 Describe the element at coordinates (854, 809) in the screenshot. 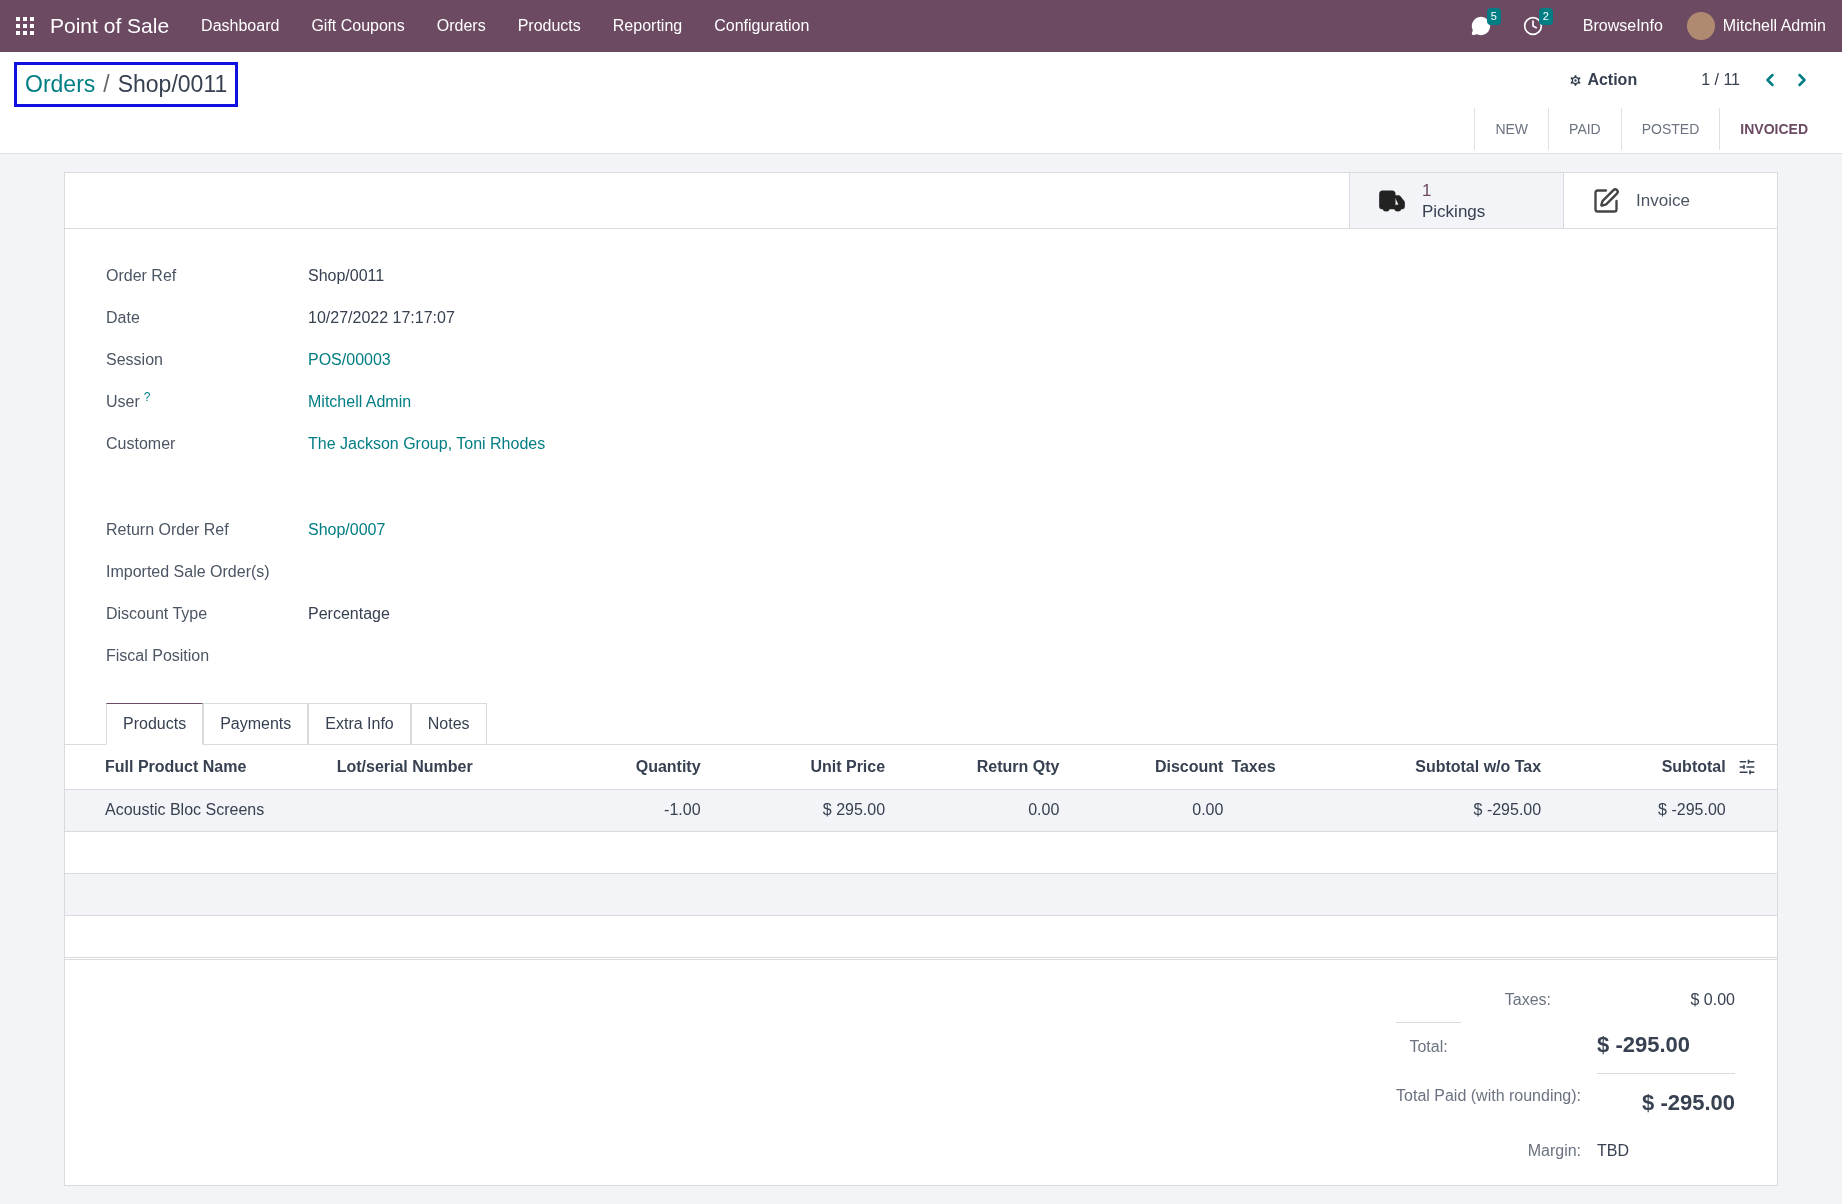

I see `table-cell: $ 295.00` at that location.